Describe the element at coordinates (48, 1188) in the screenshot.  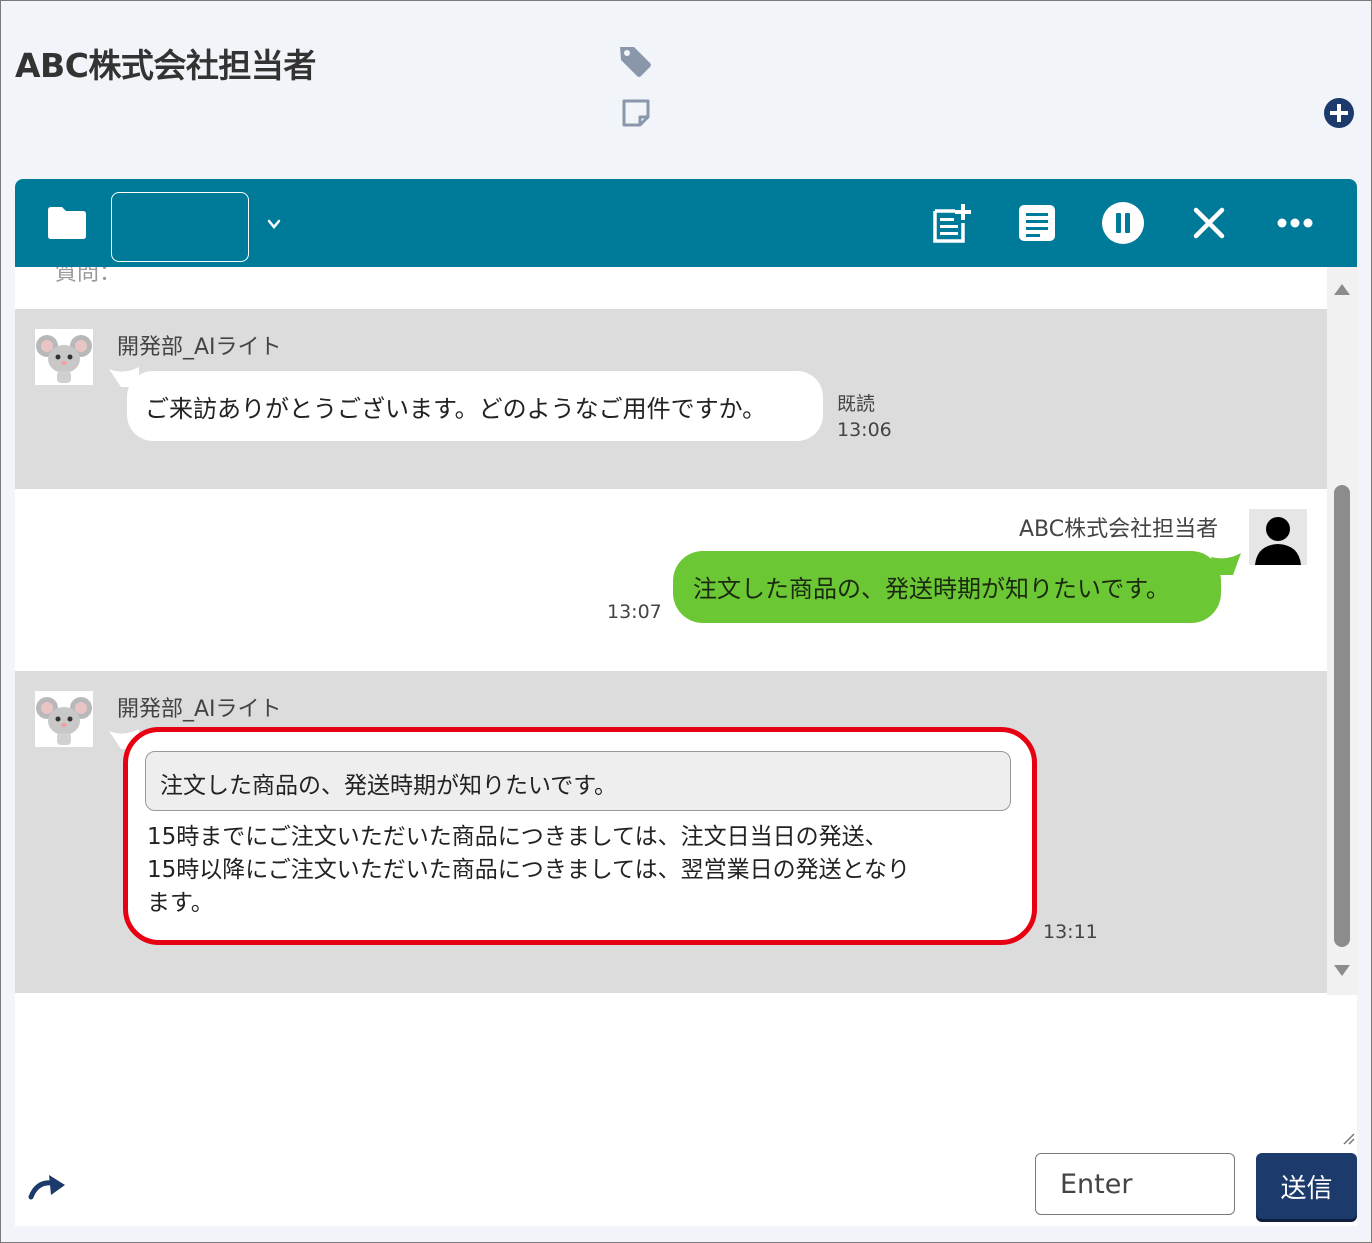
I see `redo-icon` at that location.